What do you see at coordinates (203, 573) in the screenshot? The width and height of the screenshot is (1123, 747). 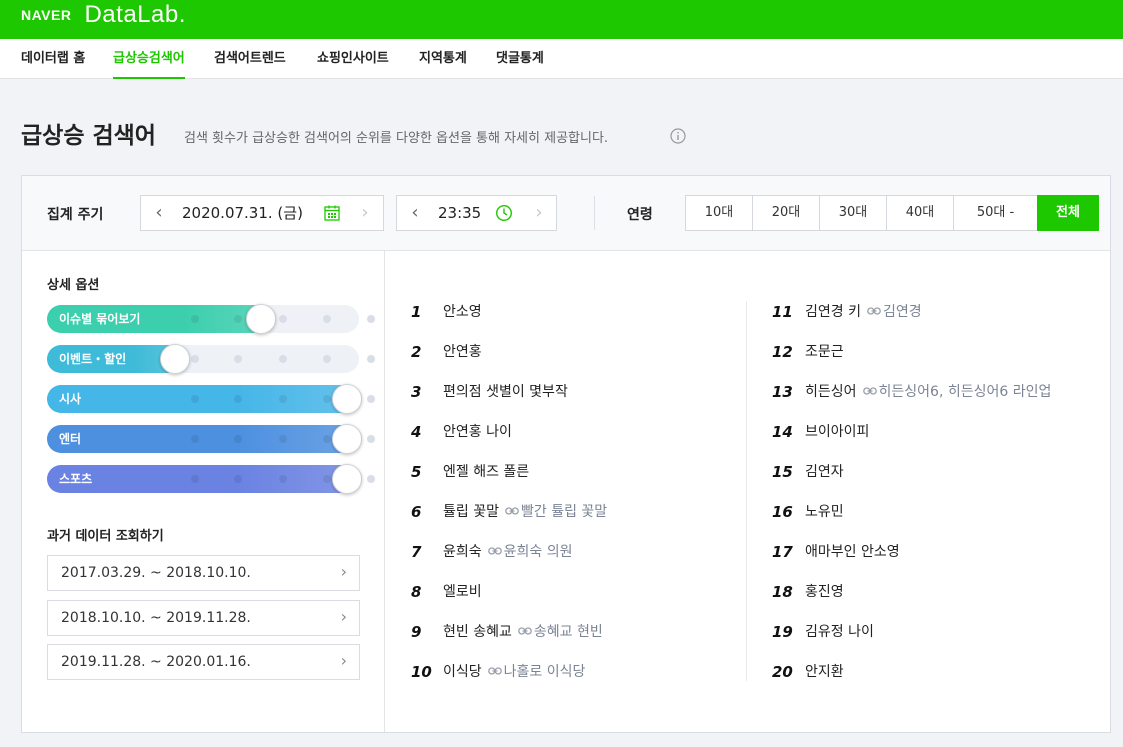 I see `past-range-1: 2017.03.29. ~ 2018.10.10. ›` at bounding box center [203, 573].